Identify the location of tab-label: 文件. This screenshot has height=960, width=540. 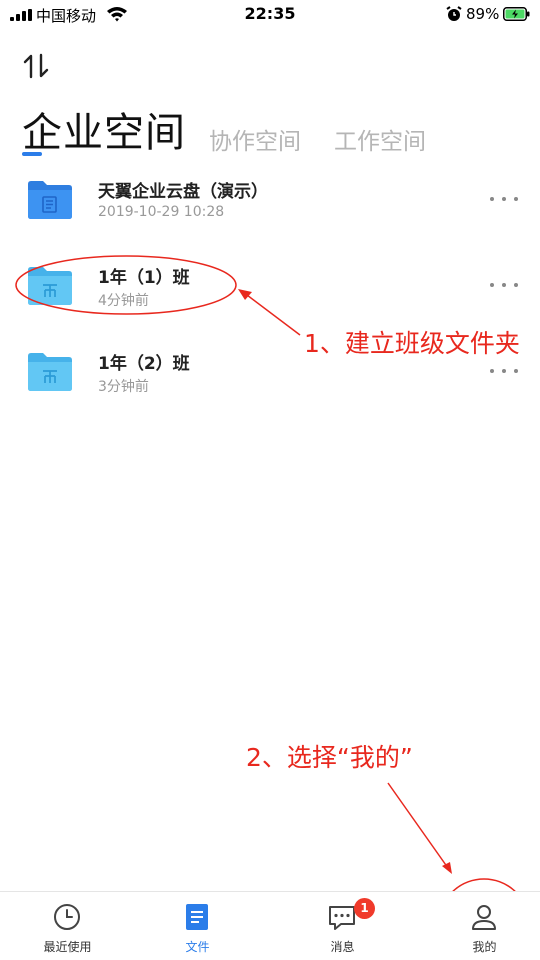
(197, 947).